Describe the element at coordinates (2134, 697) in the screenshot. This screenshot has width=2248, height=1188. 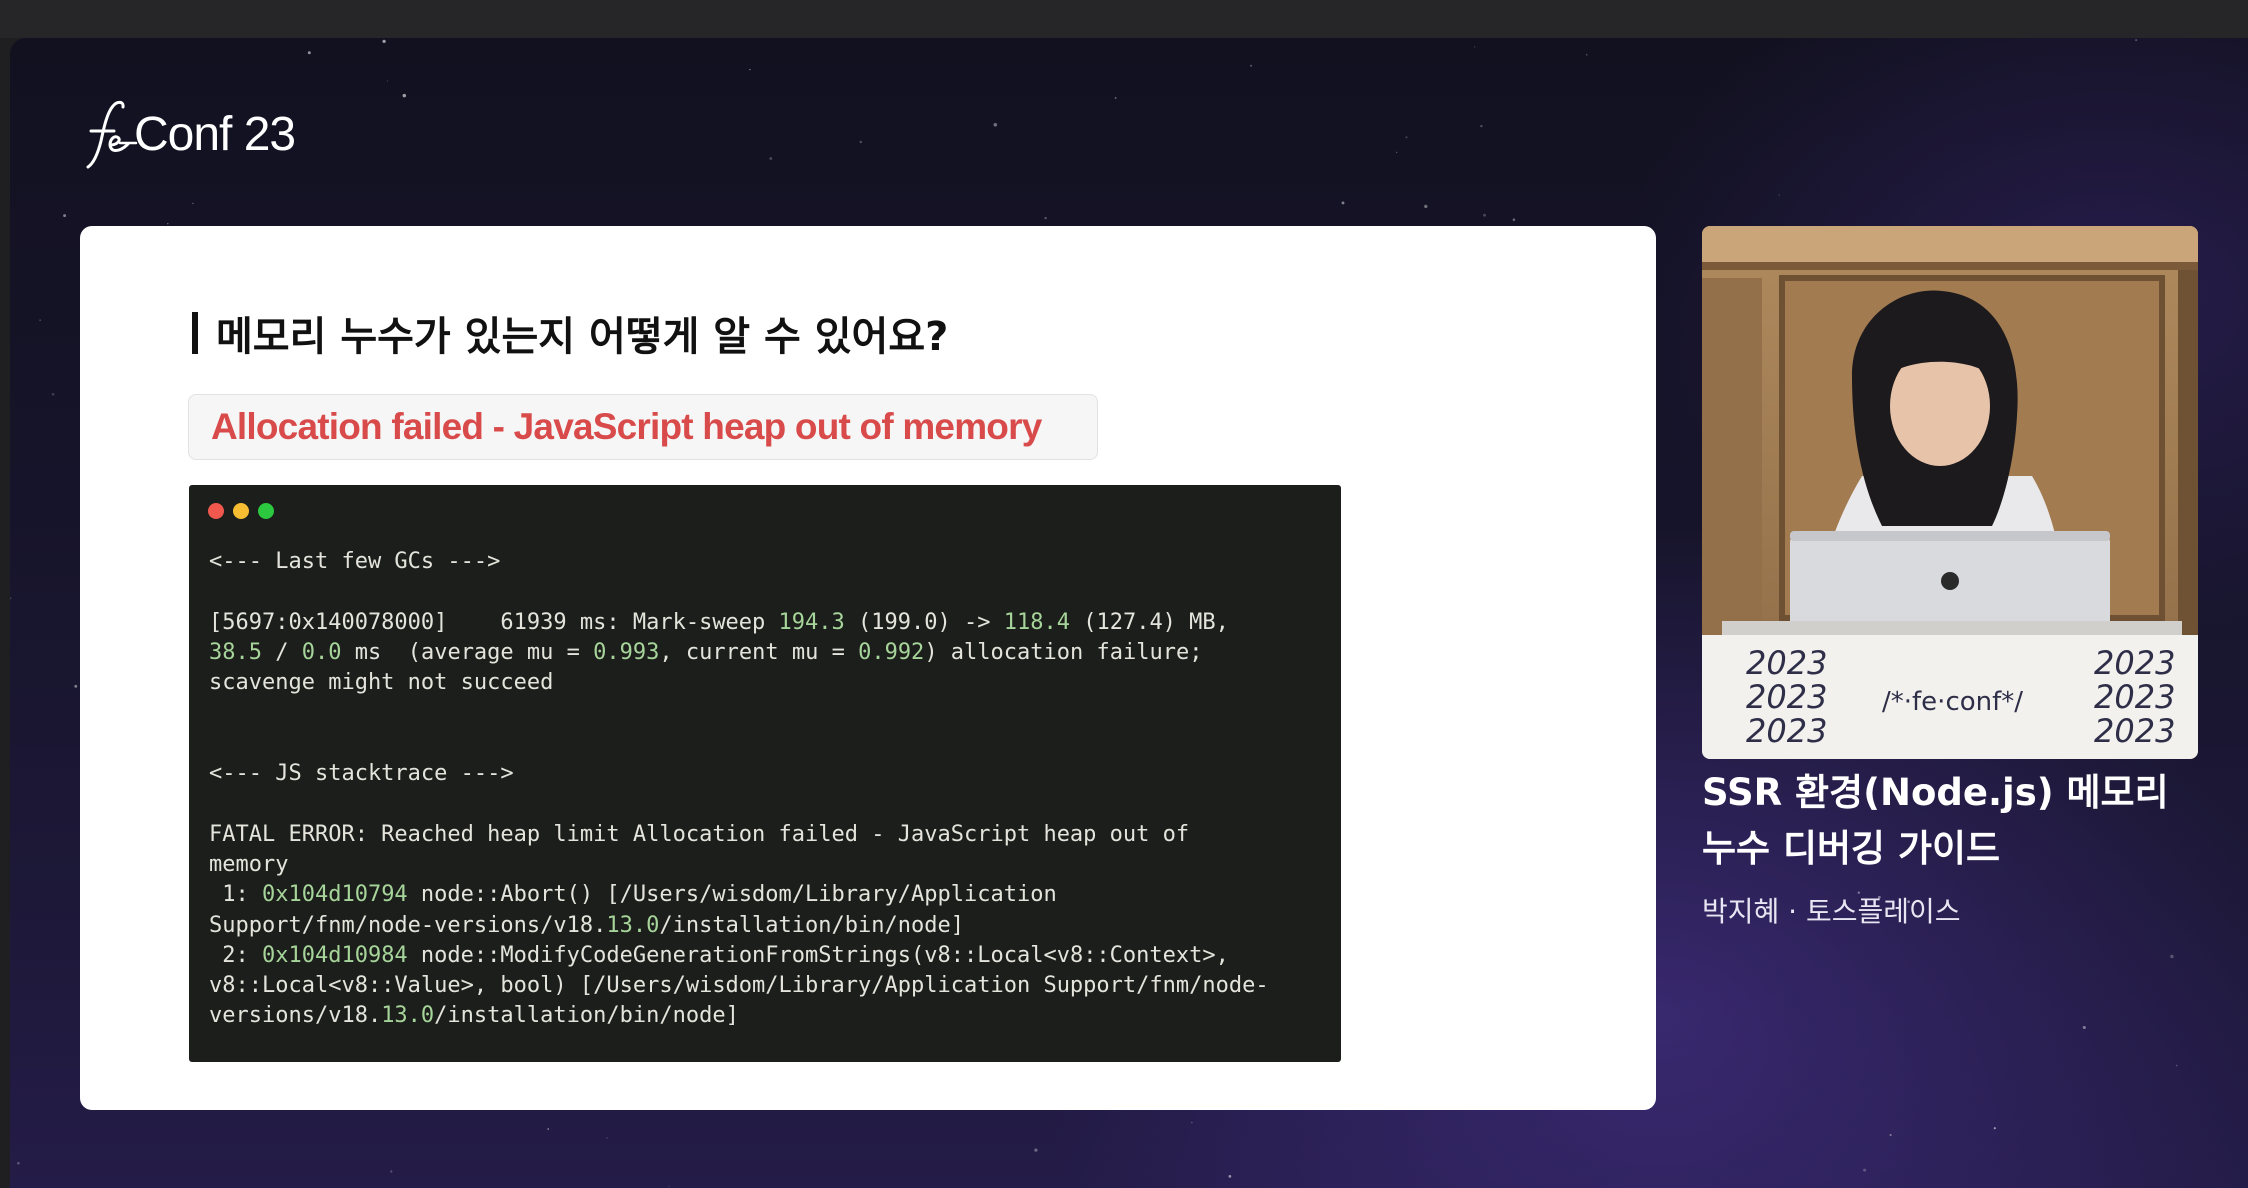
I see `podium-year-5: 2023` at that location.